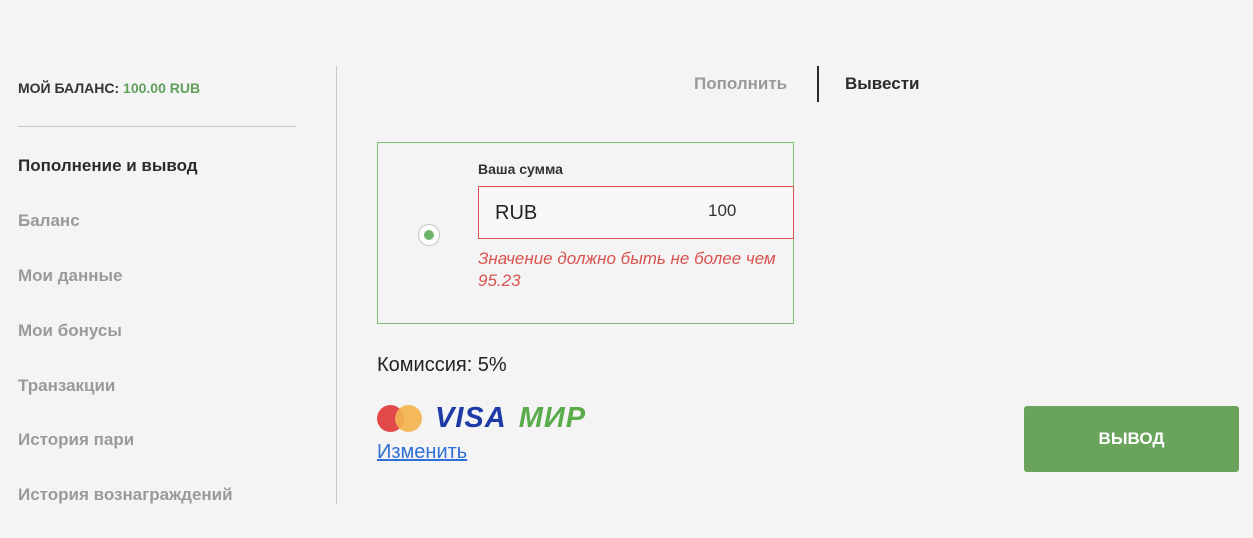 The height and width of the screenshot is (538, 1253). What do you see at coordinates (627, 269) in the screenshot?
I see `amount-error-message: Значение должно быть не более чем 95.23` at bounding box center [627, 269].